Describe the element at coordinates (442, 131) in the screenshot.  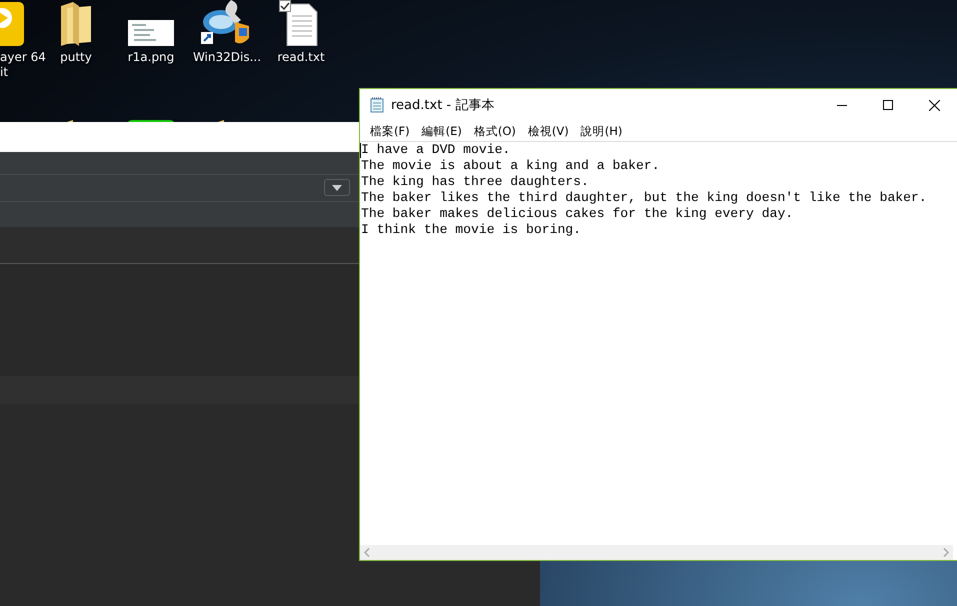
I see `menu-item: 編輯(E)` at that location.